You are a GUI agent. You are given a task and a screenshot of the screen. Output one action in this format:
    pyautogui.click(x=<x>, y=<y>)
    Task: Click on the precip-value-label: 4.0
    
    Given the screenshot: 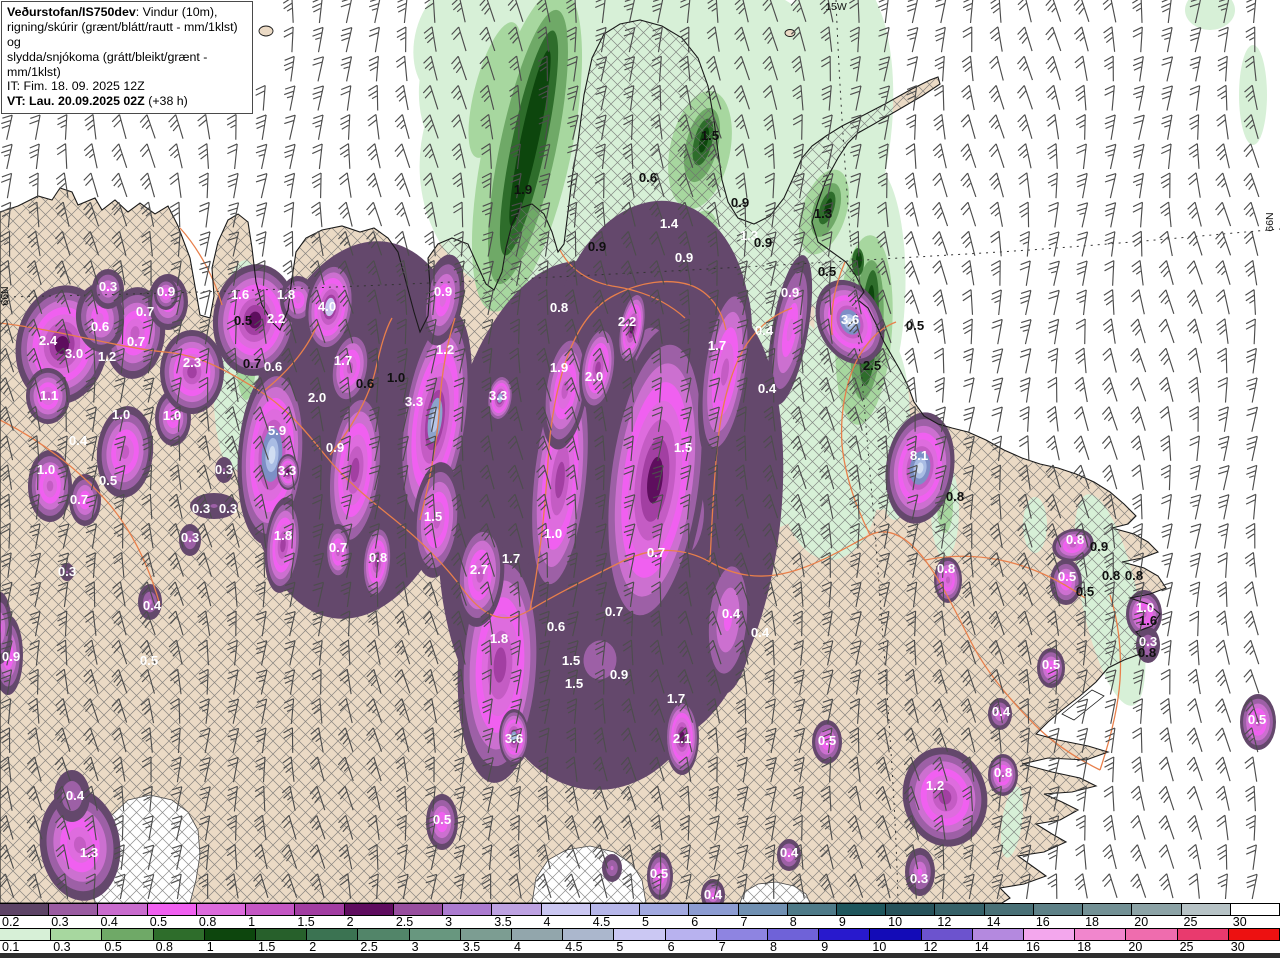 What is the action you would take?
    pyautogui.click(x=327, y=306)
    